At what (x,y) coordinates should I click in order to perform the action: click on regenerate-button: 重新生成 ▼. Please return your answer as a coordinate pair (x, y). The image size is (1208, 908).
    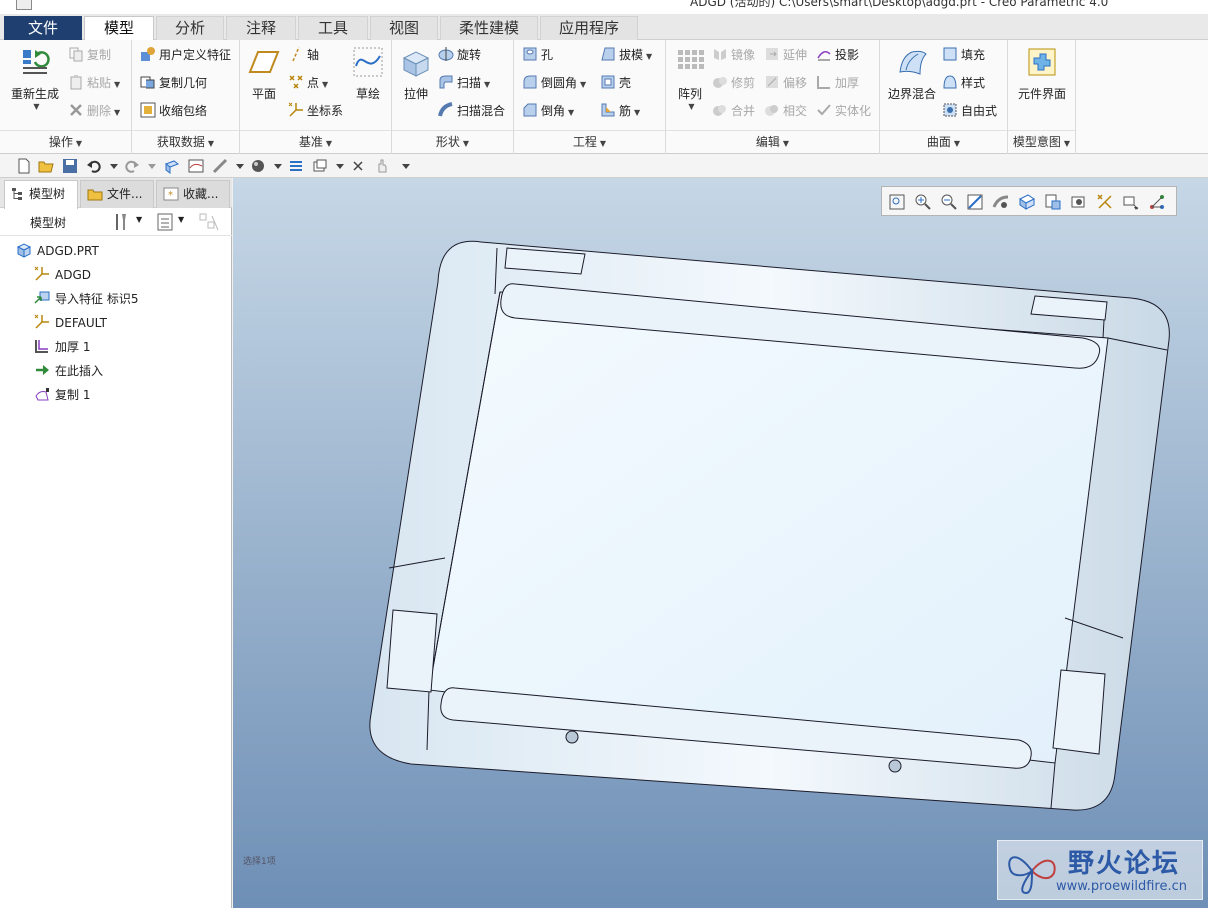
    Looking at the image, I should click on (35, 78).